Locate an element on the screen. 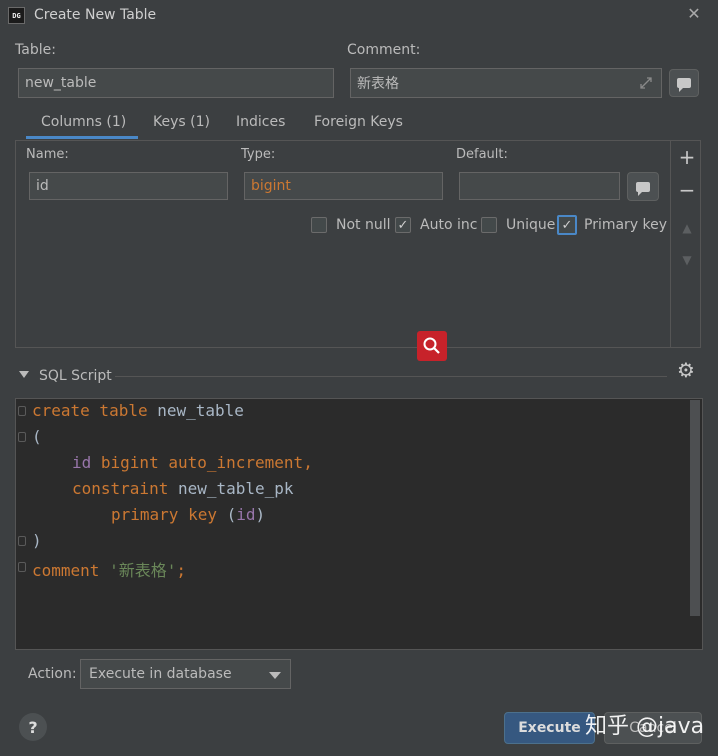 Image resolution: width=718 pixels, height=756 pixels. sql-line-1: create table new_table is located at coordinates (138, 410).